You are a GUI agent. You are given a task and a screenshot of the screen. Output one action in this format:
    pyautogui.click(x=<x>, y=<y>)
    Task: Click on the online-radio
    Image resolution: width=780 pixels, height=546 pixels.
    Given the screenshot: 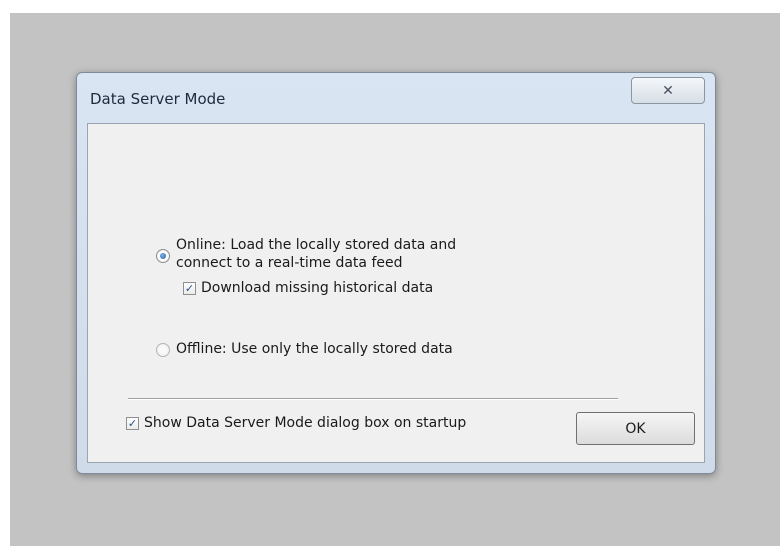 What is the action you would take?
    pyautogui.click(x=163, y=256)
    